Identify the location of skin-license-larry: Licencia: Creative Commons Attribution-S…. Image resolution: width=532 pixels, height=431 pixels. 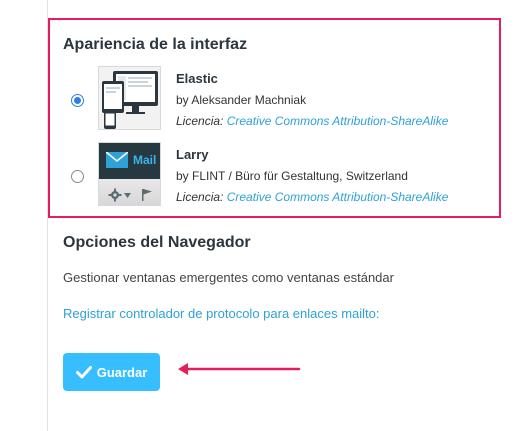
(312, 197).